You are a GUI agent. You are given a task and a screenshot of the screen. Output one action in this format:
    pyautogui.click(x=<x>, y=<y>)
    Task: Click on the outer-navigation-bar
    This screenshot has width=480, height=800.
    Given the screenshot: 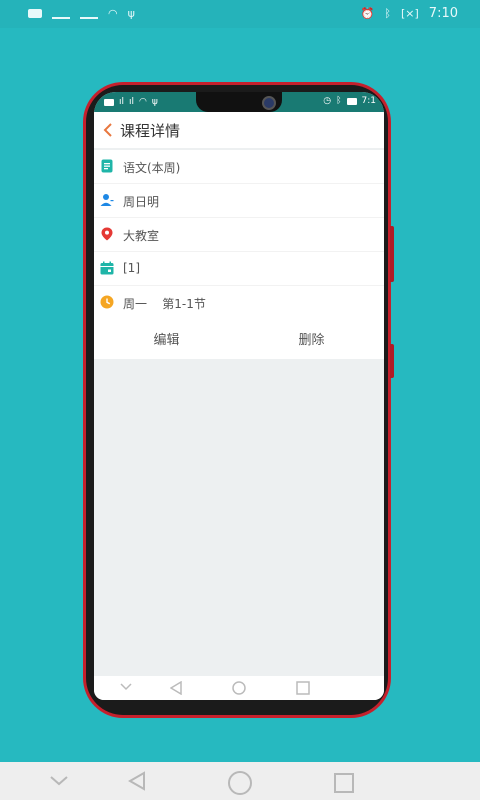 What is the action you would take?
    pyautogui.click(x=240, y=781)
    